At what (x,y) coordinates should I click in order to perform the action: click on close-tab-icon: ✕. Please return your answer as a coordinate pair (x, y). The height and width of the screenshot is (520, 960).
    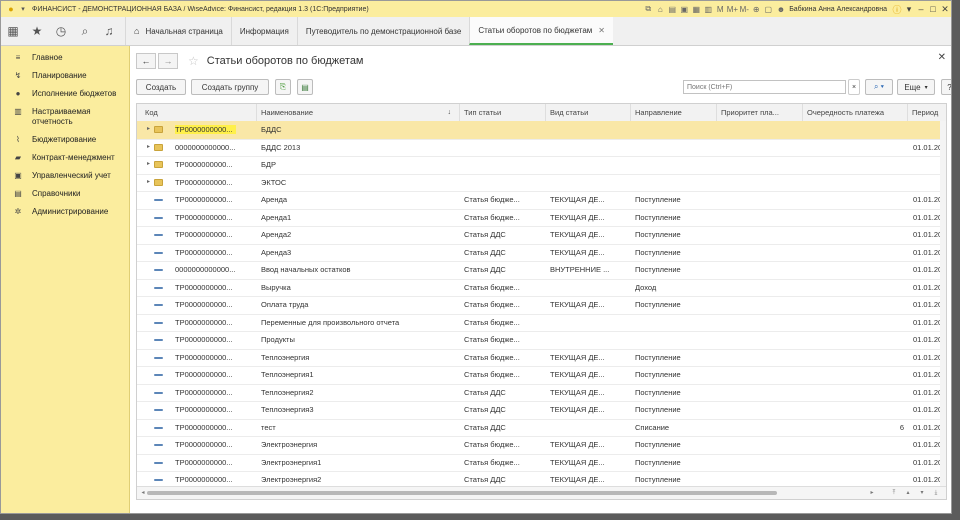
    Looking at the image, I should click on (601, 30).